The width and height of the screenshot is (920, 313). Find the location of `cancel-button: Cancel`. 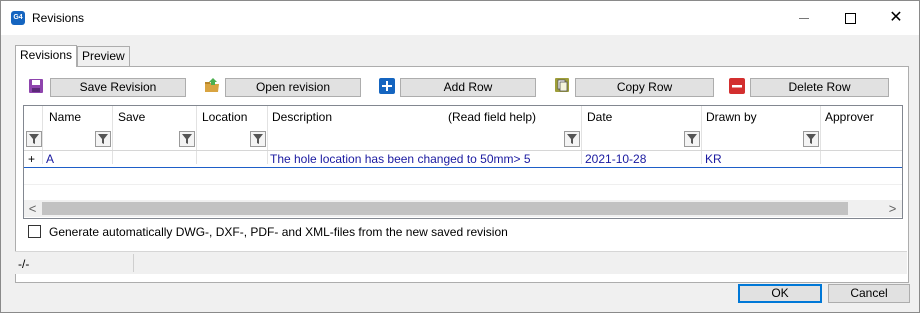

cancel-button: Cancel is located at coordinates (869, 293).